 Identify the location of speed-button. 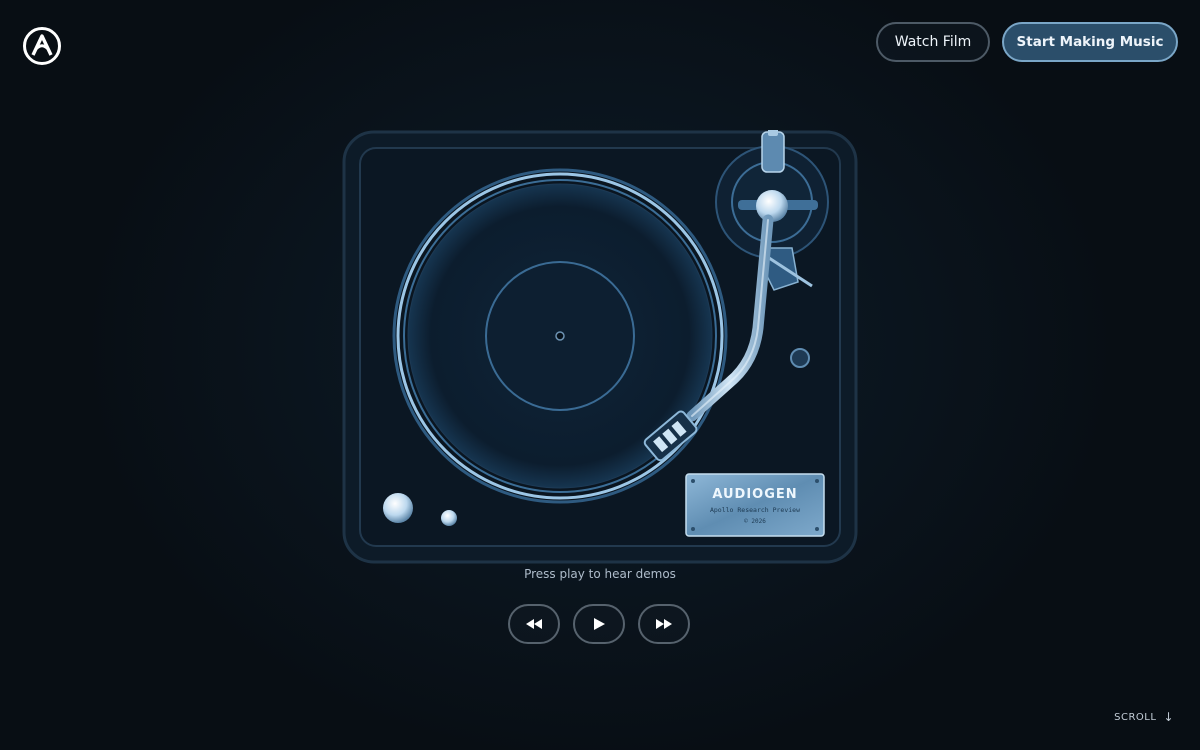
(800, 358).